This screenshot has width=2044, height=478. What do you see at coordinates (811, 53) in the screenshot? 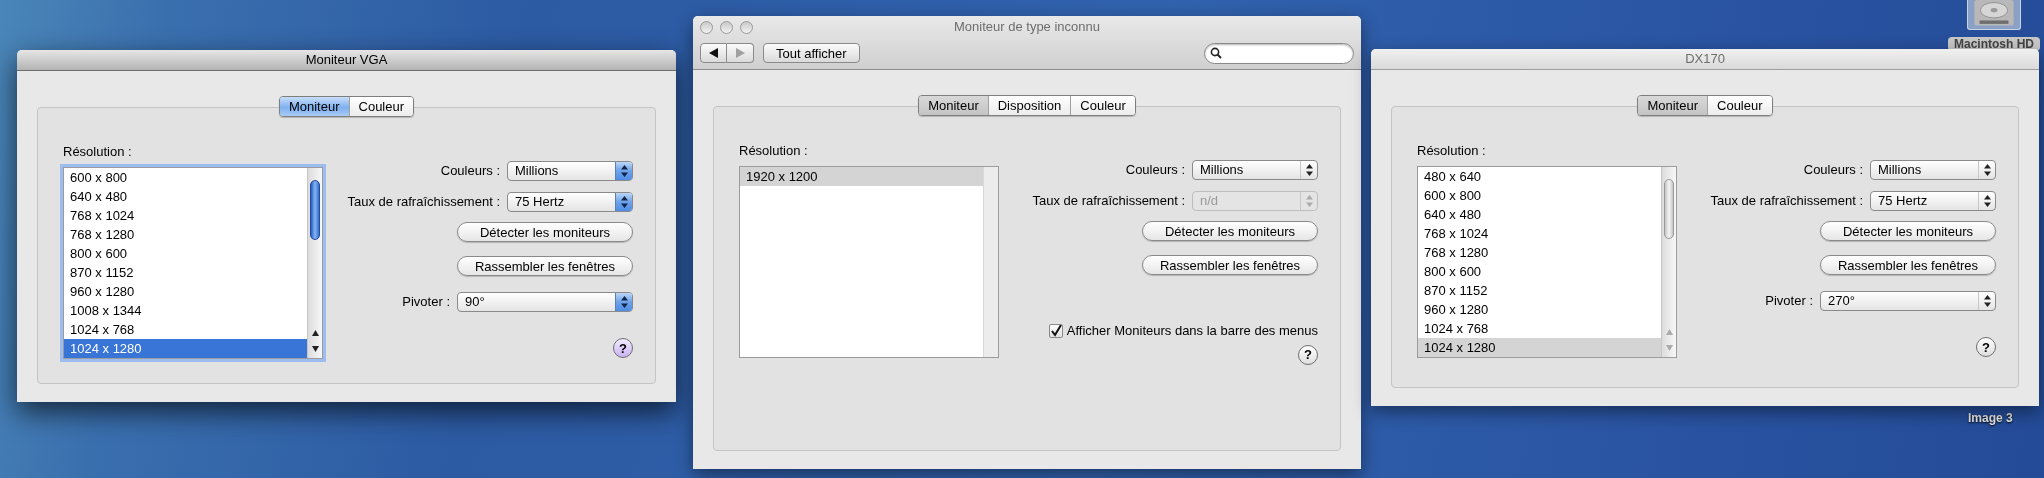
I see `show-all-button: Tout afficher` at bounding box center [811, 53].